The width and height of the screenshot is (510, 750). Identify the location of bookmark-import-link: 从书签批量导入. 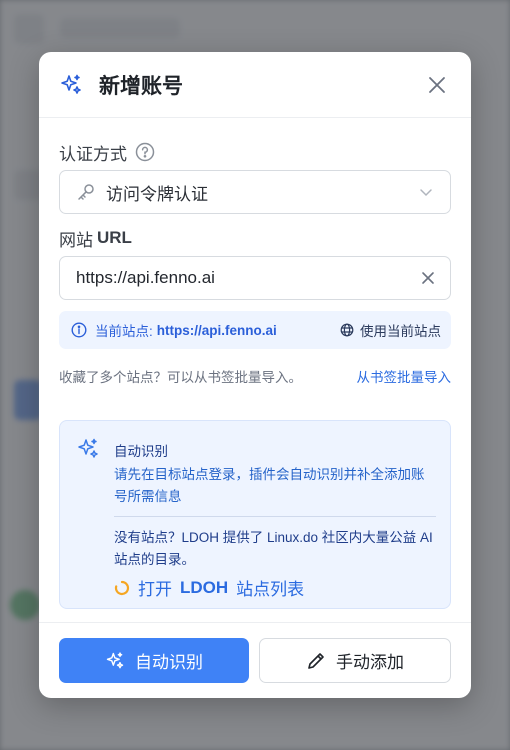
(404, 376).